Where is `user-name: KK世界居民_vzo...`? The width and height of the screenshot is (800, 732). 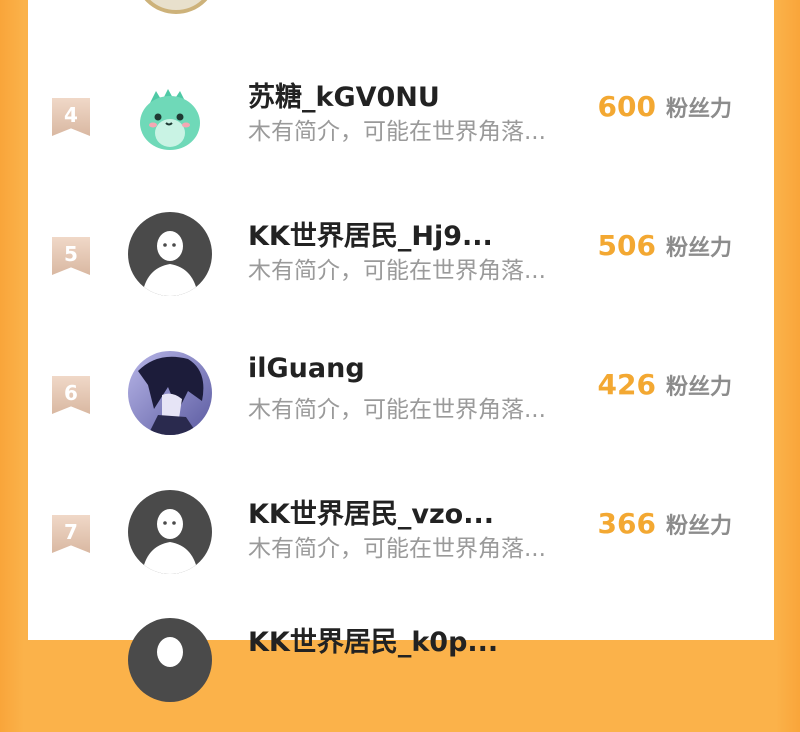
user-name: KK世界居民_vzo... is located at coordinates (371, 511).